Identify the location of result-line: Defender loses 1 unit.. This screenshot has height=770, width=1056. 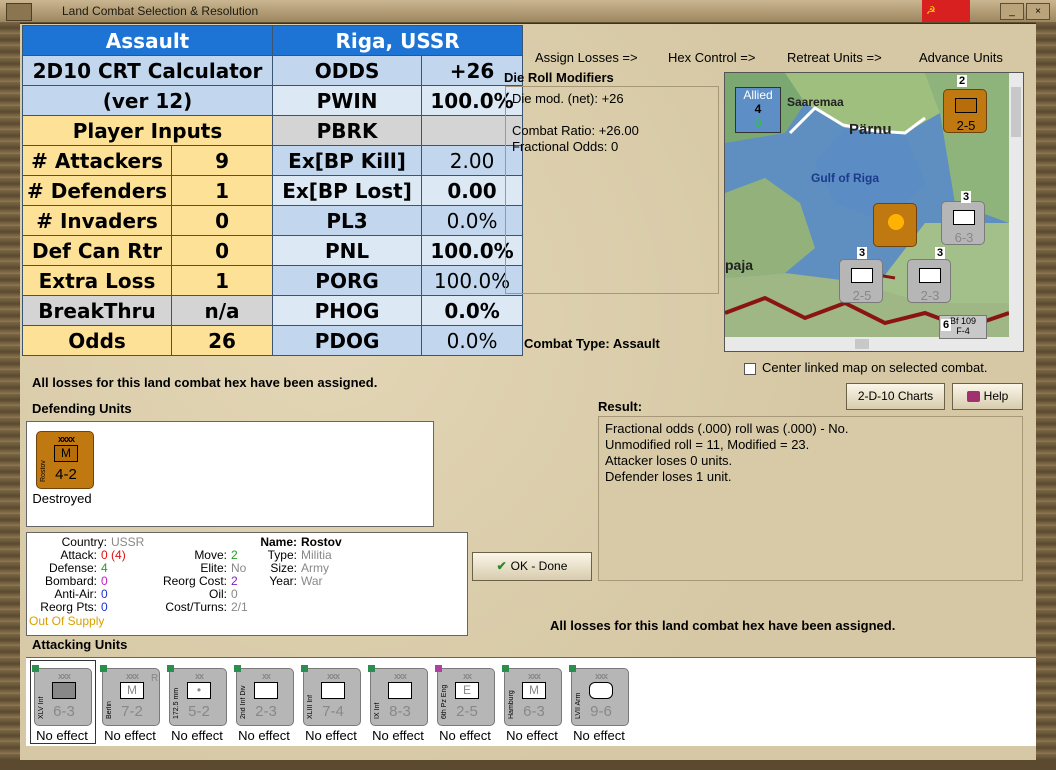
(668, 476).